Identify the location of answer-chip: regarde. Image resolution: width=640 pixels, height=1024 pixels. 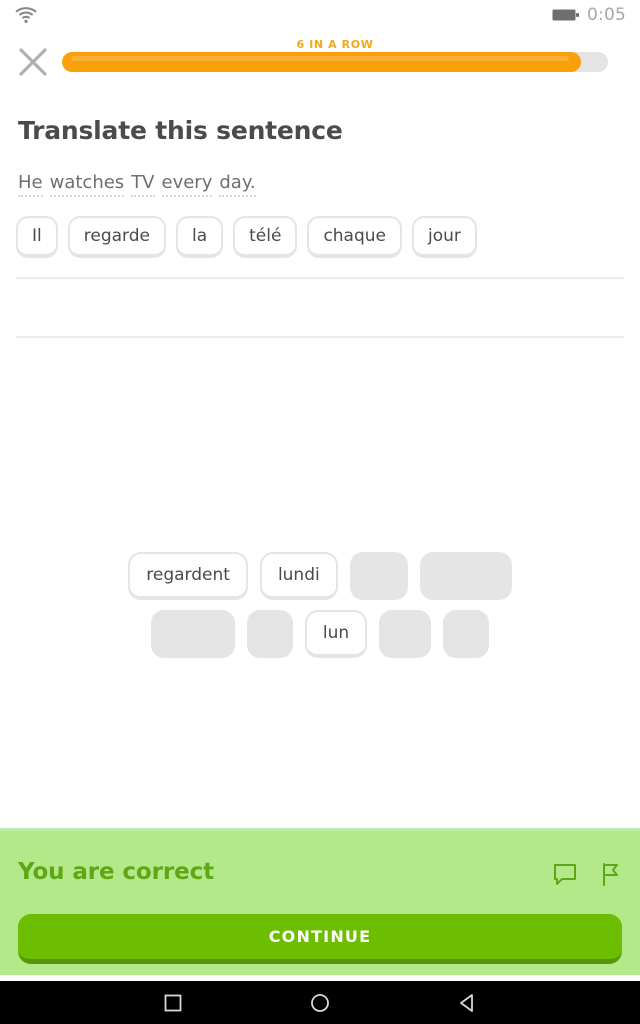
(116, 237).